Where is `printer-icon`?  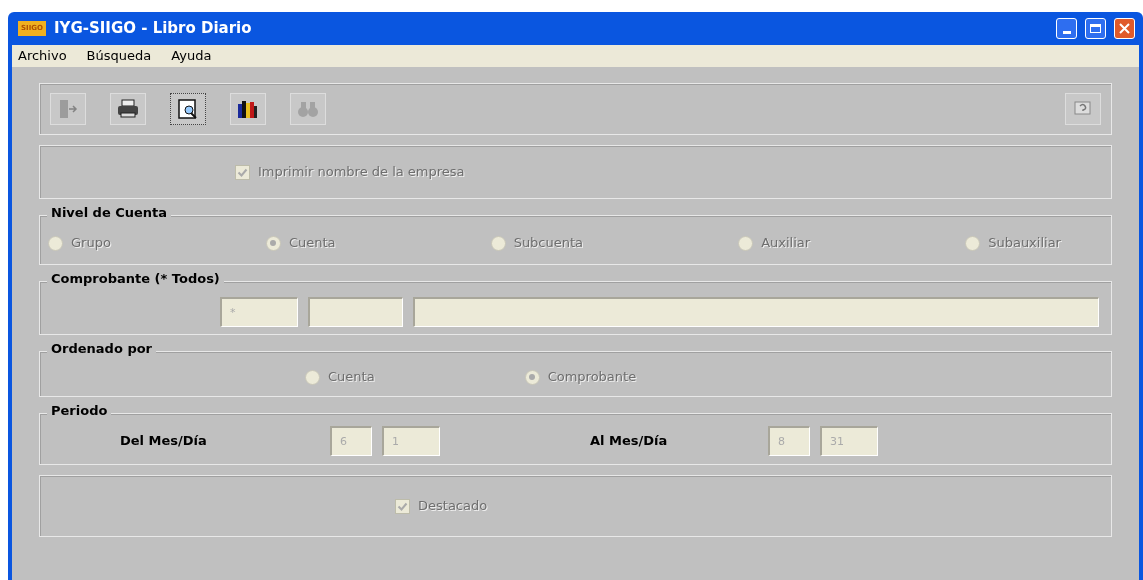 printer-icon is located at coordinates (128, 109).